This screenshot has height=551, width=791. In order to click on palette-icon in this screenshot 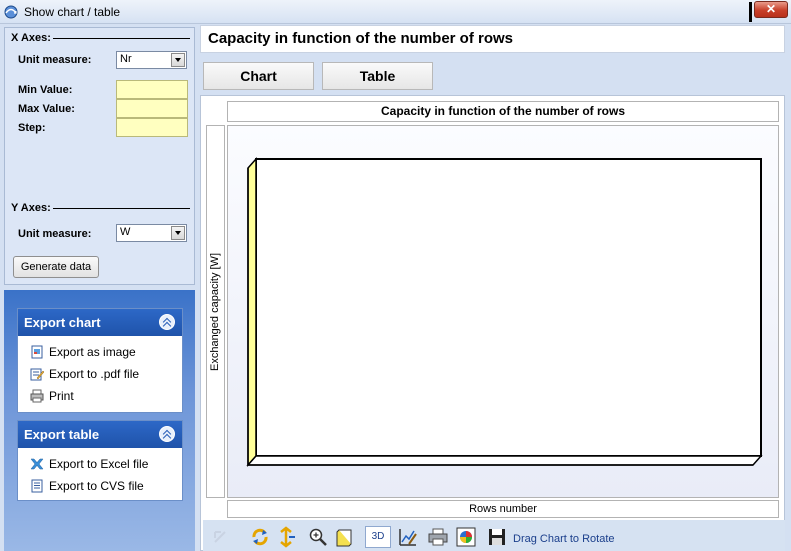, I will do `click(466, 537)`.